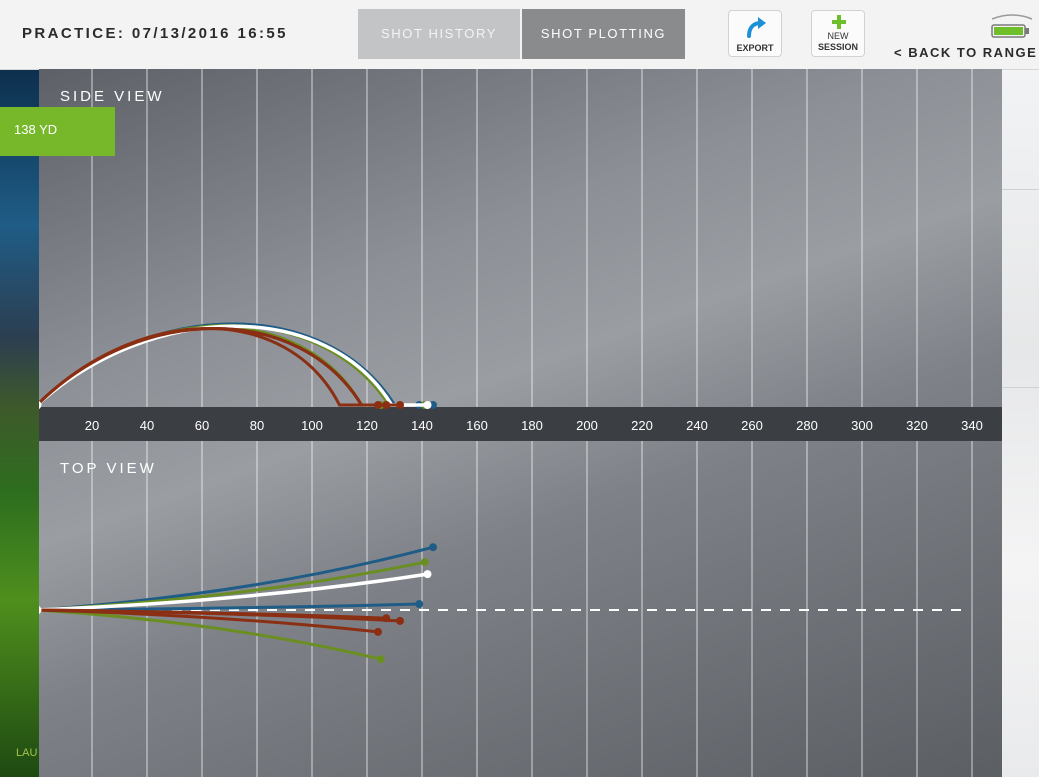 This screenshot has width=1039, height=777. I want to click on x-tick-label: 220, so click(642, 425).